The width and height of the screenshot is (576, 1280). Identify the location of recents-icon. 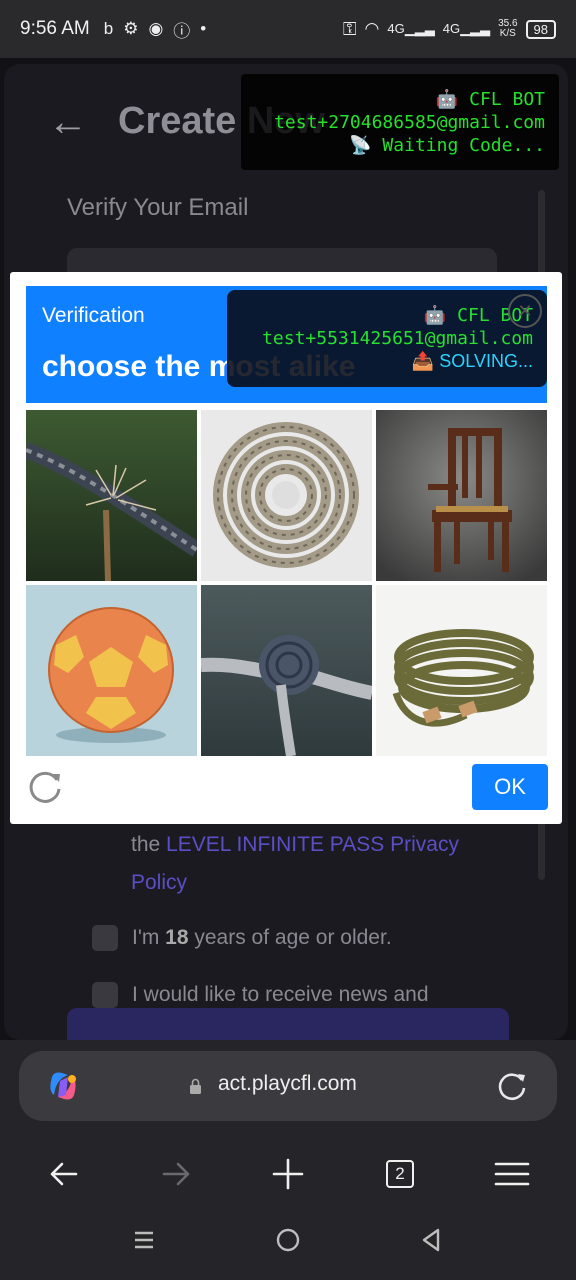
(144, 1240).